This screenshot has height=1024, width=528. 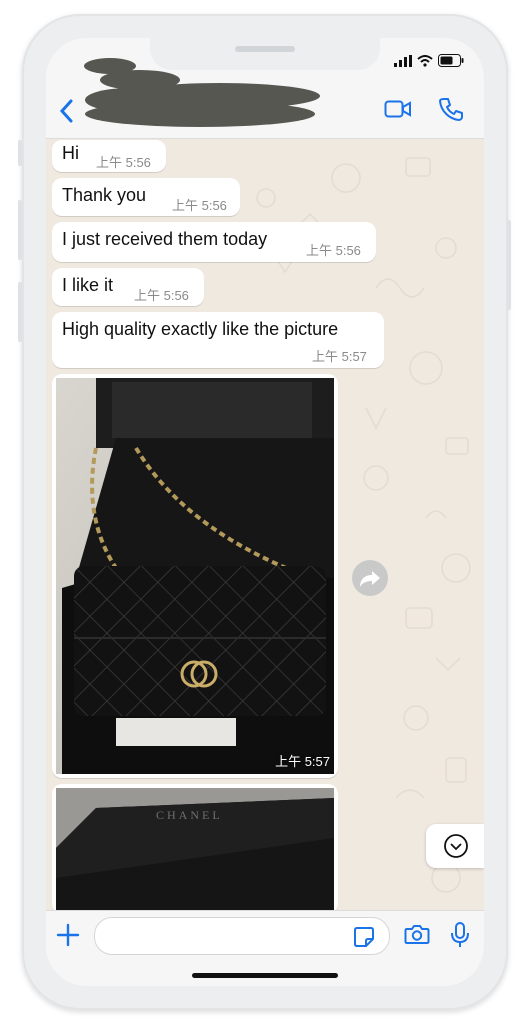 What do you see at coordinates (200, 329) in the screenshot?
I see `message-text: High quality exactly like the picture` at bounding box center [200, 329].